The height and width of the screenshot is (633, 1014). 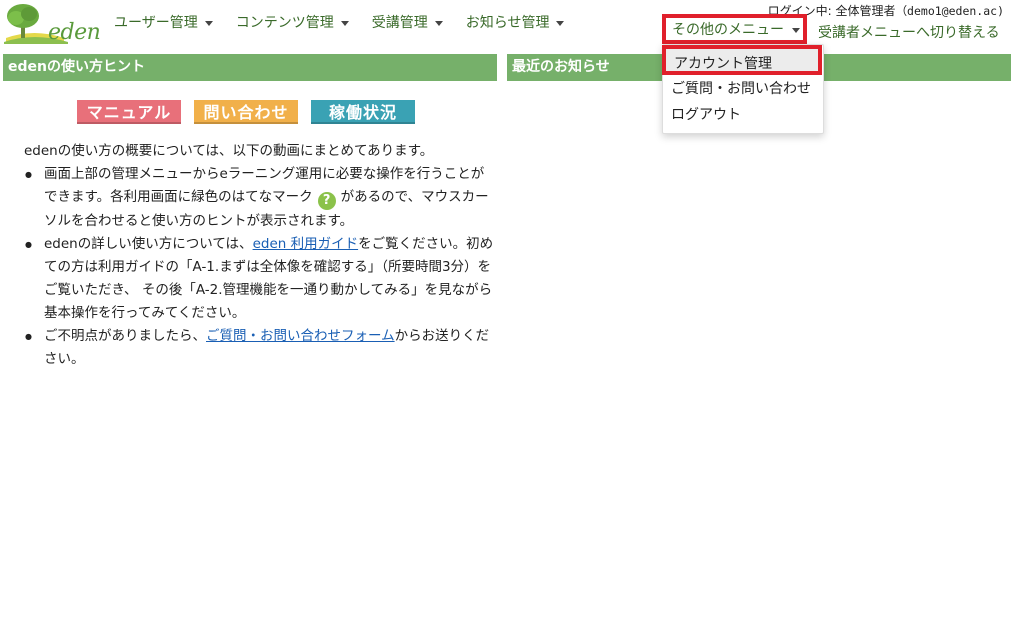 What do you see at coordinates (125, 336) in the screenshot?
I see `hint-text: ご不明点がありましたら、` at bounding box center [125, 336].